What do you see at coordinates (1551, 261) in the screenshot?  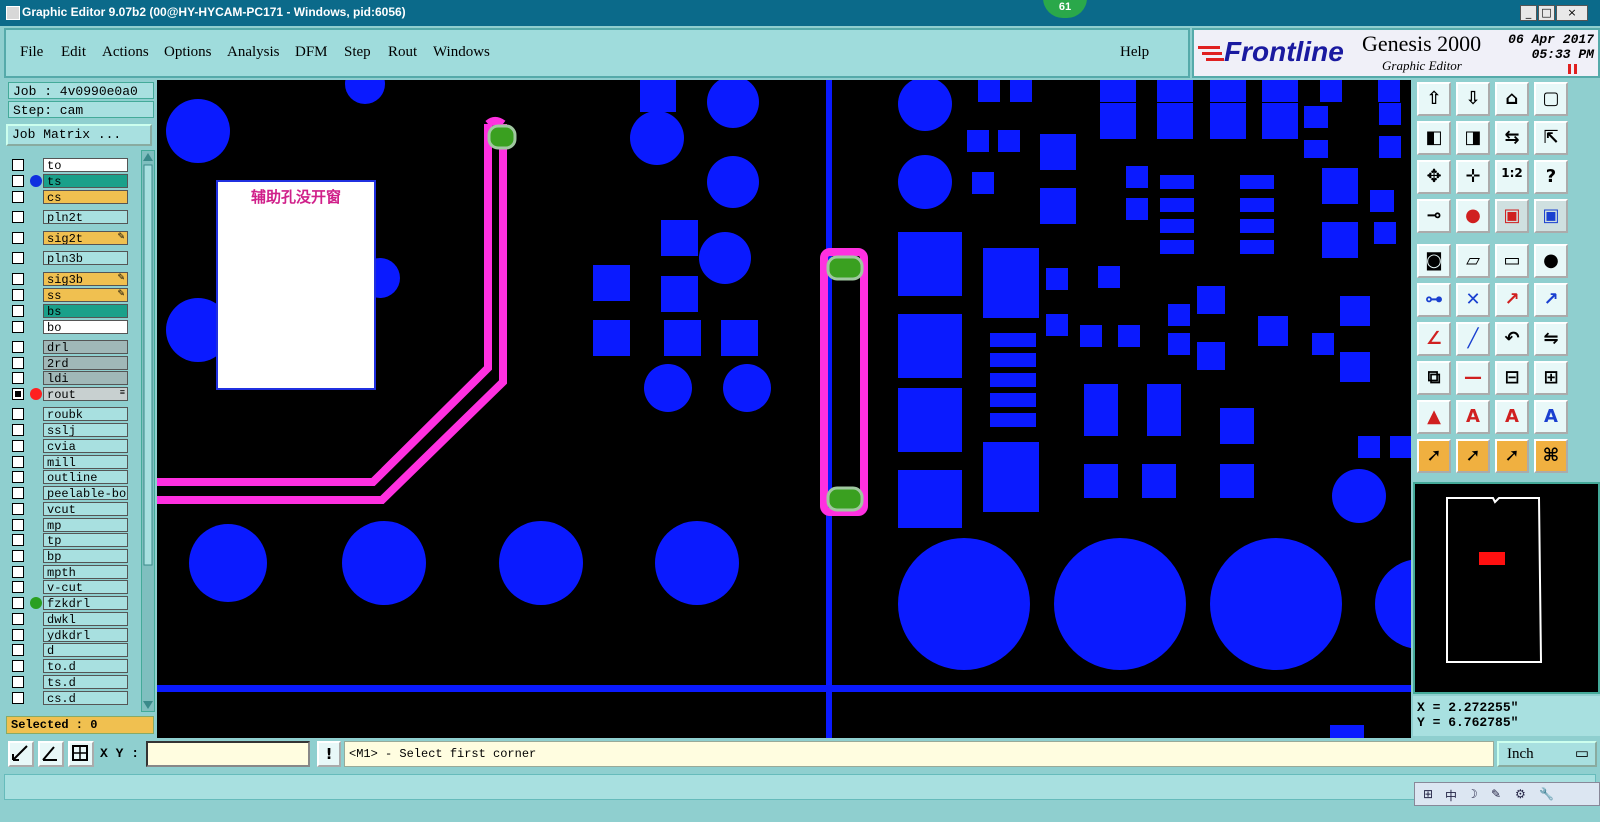 I see `circle-button: ●` at bounding box center [1551, 261].